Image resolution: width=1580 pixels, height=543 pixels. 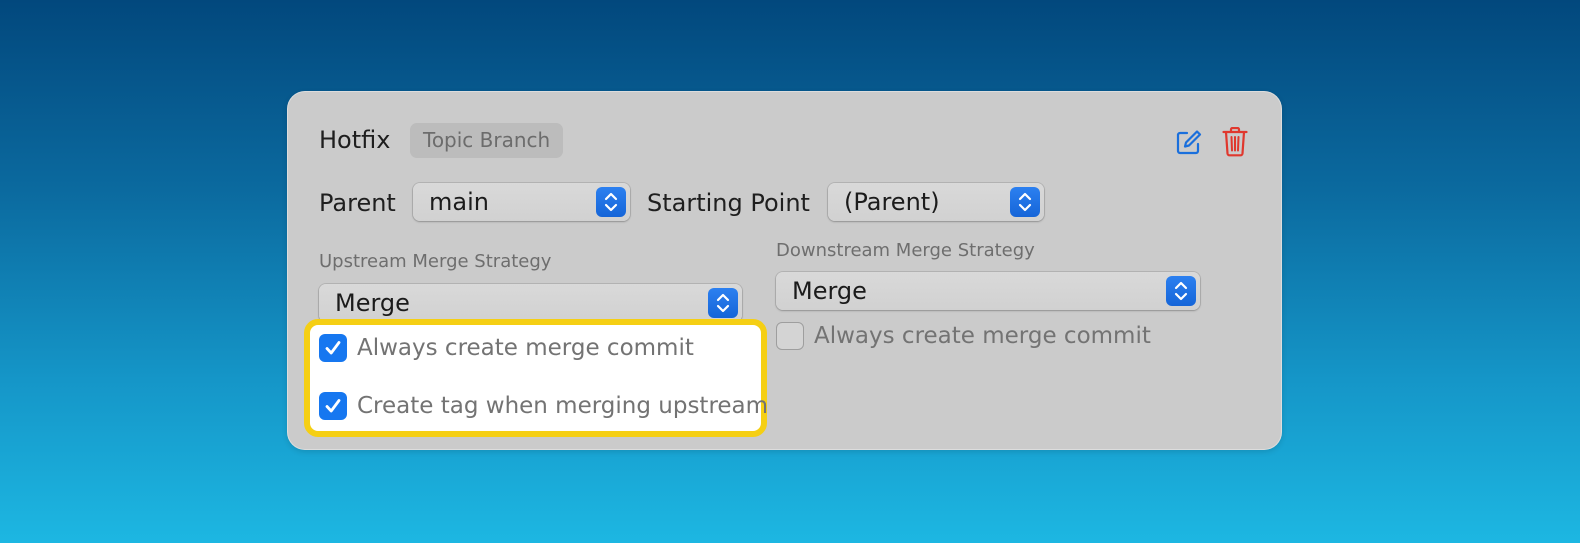 I want to click on upstream-create-tag-label: Create tag when merging upstream, so click(x=563, y=406).